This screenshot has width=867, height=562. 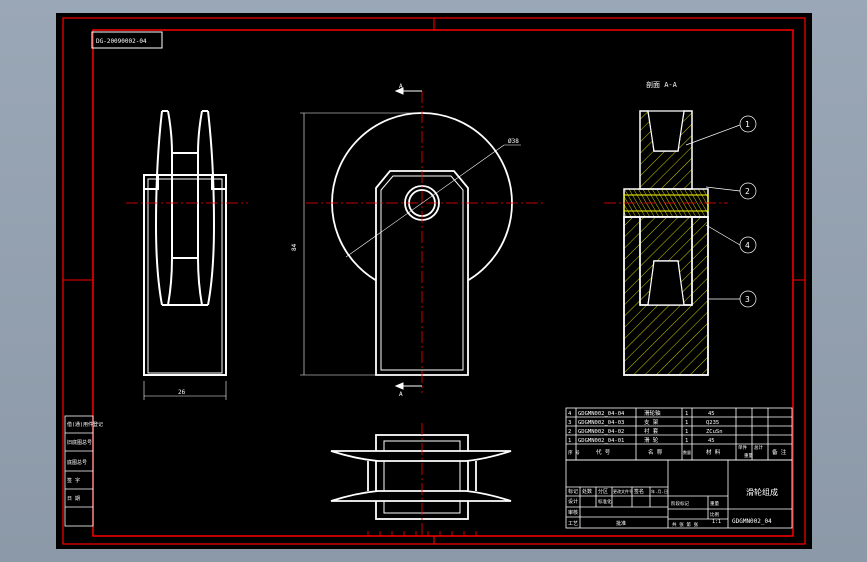 I want to click on bom-row-2-name: 支 架, so click(x=651, y=422).